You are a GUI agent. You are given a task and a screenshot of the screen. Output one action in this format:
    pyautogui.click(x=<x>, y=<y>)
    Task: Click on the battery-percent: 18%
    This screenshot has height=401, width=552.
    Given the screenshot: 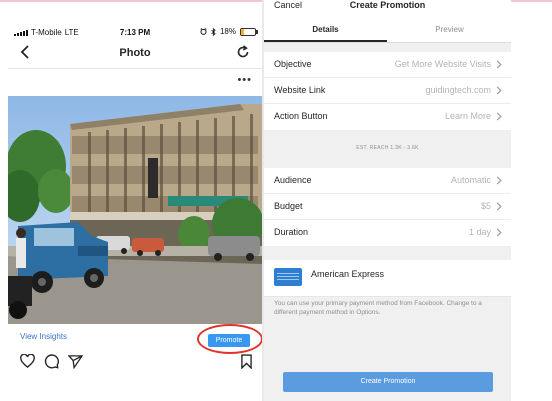 What is the action you would take?
    pyautogui.click(x=227, y=31)
    